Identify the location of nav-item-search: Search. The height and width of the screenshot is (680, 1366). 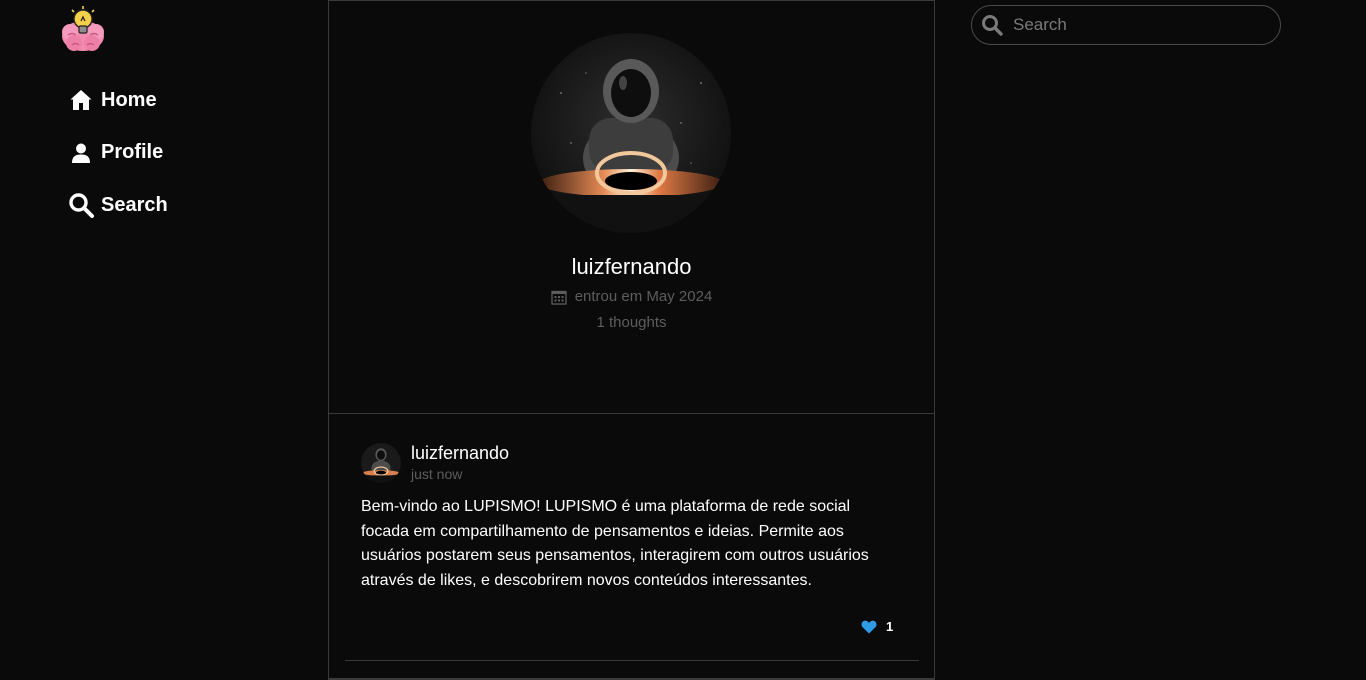
(118, 205).